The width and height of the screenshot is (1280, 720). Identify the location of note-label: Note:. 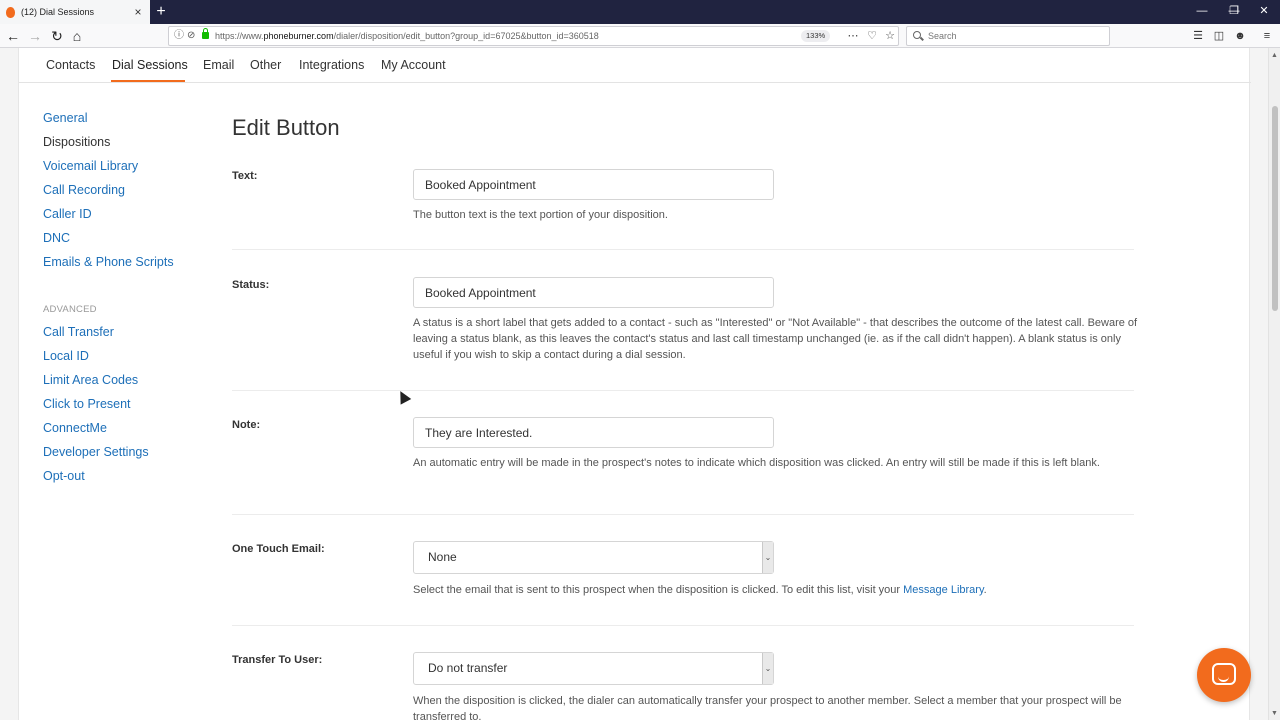
(246, 425).